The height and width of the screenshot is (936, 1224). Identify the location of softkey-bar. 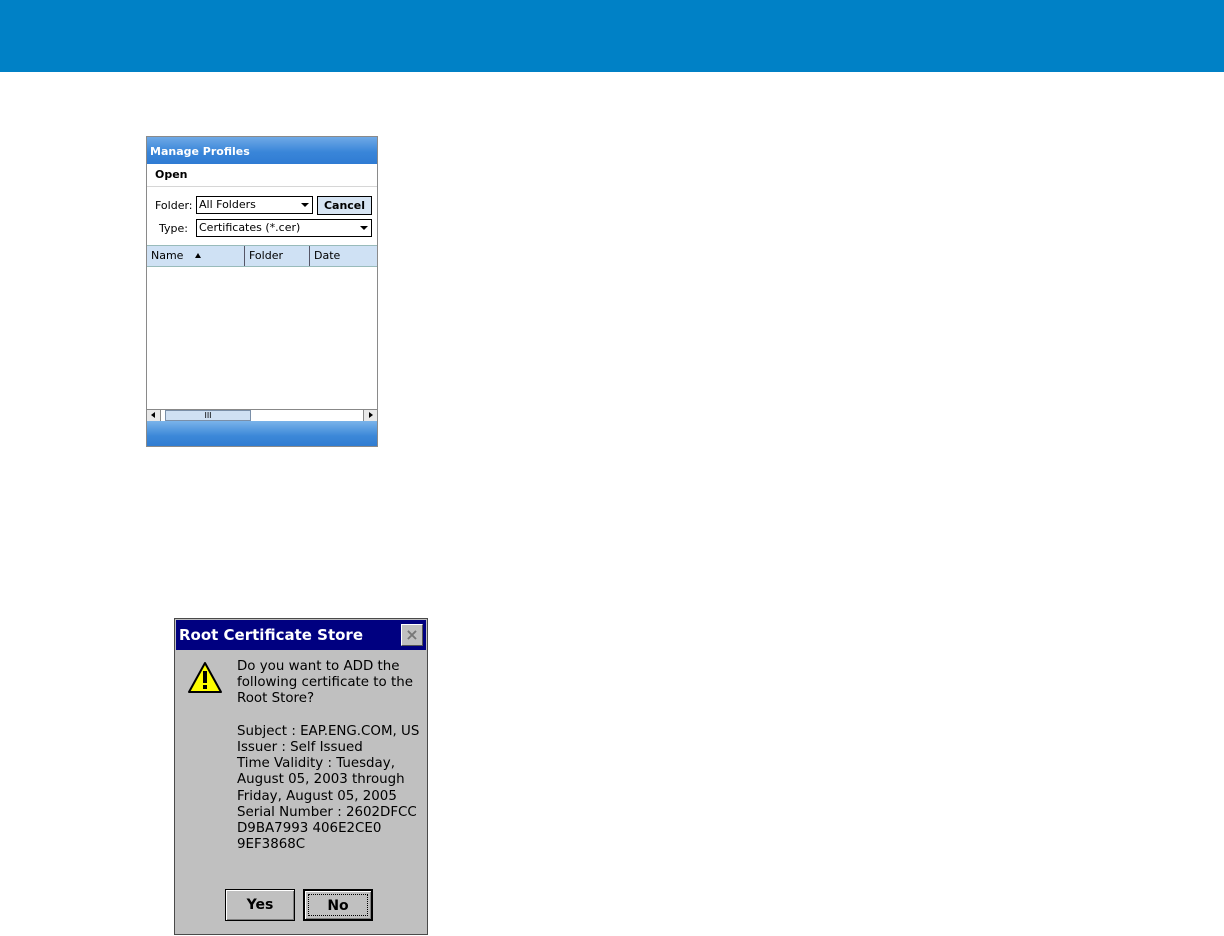
(262, 433).